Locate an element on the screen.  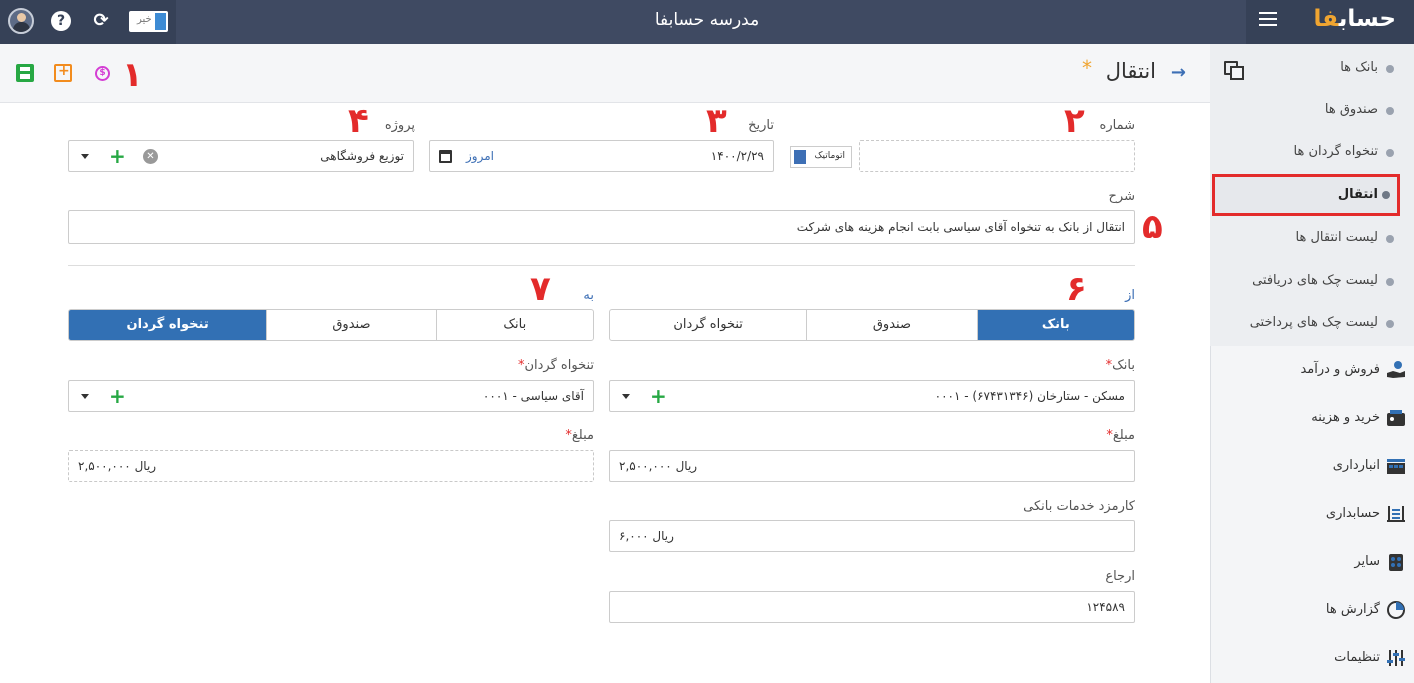
calendar-icon is located at coordinates (445, 156).